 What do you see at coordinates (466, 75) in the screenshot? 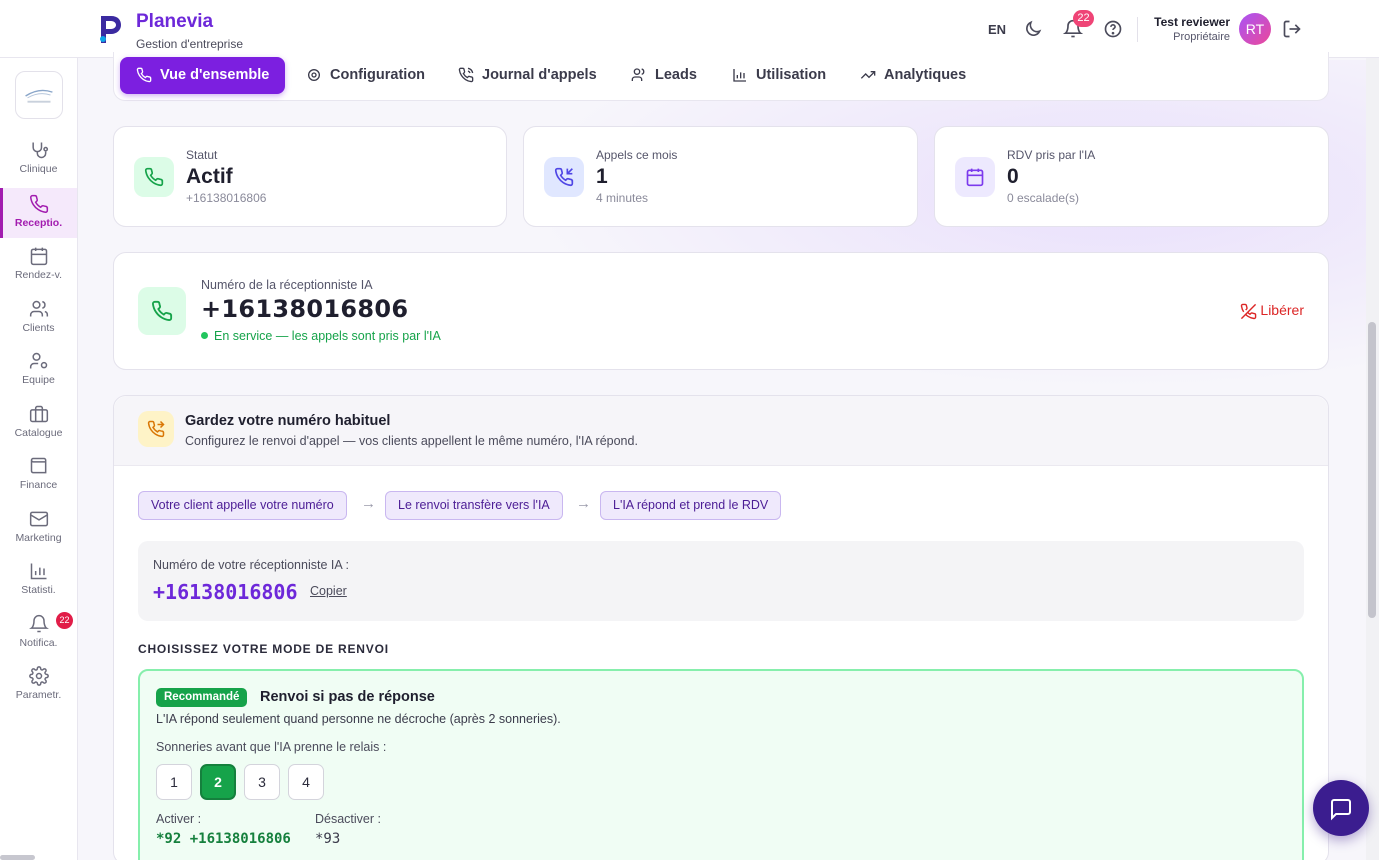
I see `phone-call-icon` at bounding box center [466, 75].